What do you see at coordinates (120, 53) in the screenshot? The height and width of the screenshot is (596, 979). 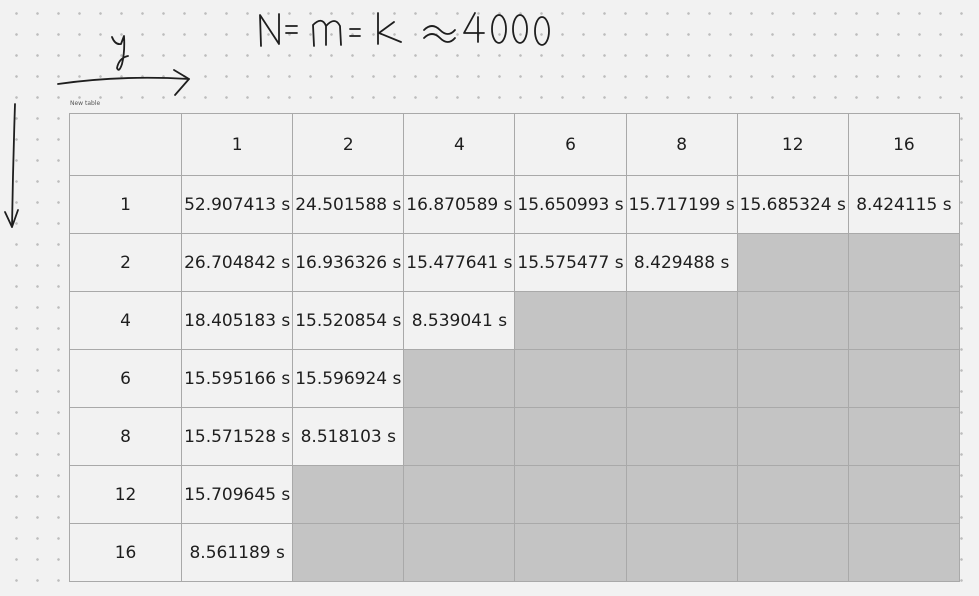 I see `handwritten-y-label` at bounding box center [120, 53].